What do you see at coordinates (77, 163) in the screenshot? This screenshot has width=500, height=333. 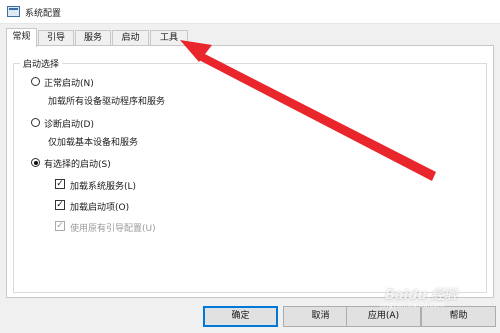 I see `selective-startup-label: 有选择的启动(S)` at bounding box center [77, 163].